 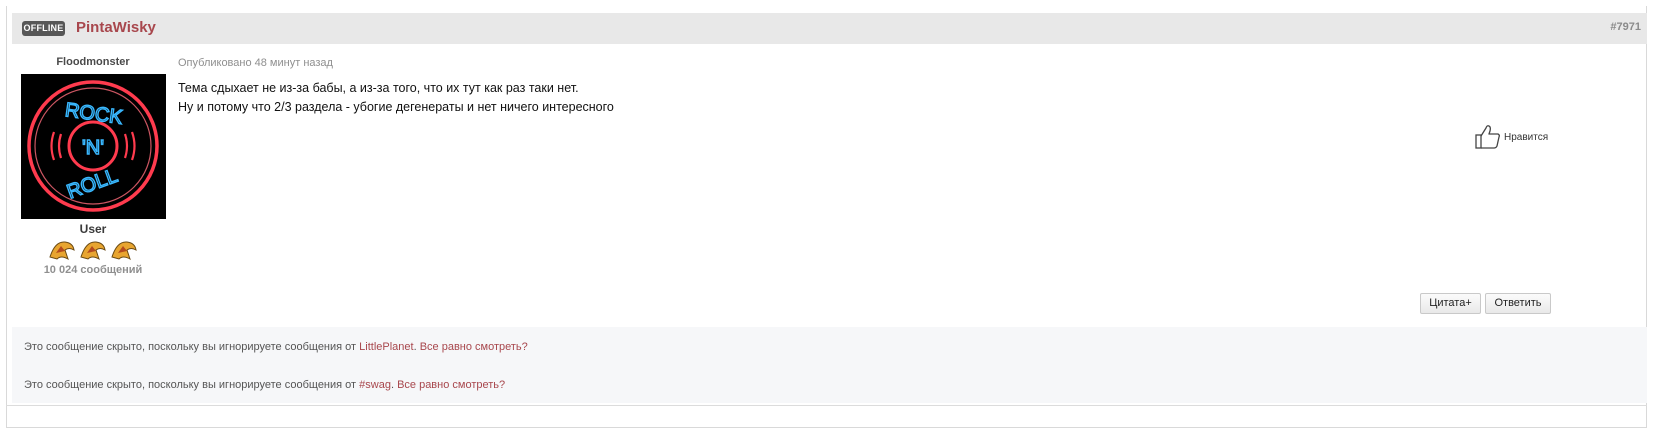 I want to click on like-button: Нравится, so click(x=1511, y=137).